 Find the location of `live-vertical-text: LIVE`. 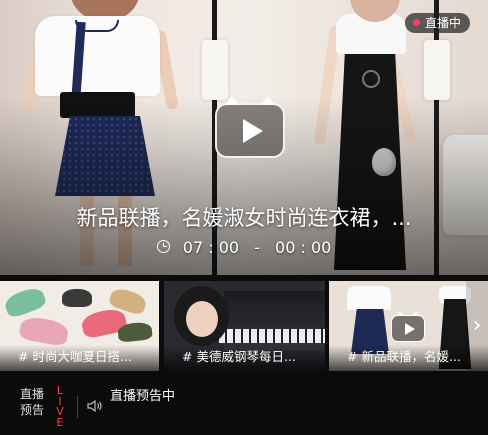

live-vertical-text: LIVE is located at coordinates (60, 406).